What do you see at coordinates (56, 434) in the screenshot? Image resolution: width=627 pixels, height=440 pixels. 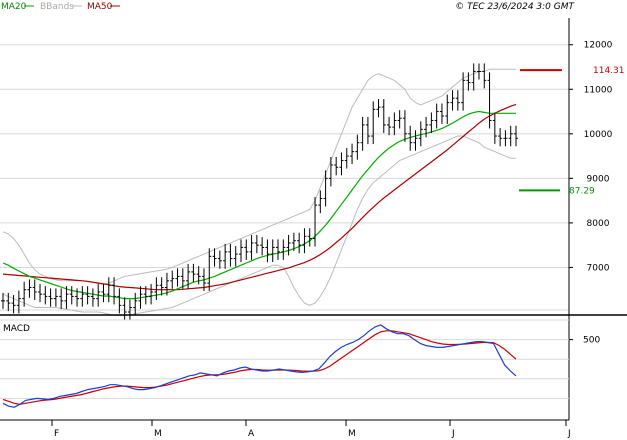 I see `x-tick-label: F` at bounding box center [56, 434].